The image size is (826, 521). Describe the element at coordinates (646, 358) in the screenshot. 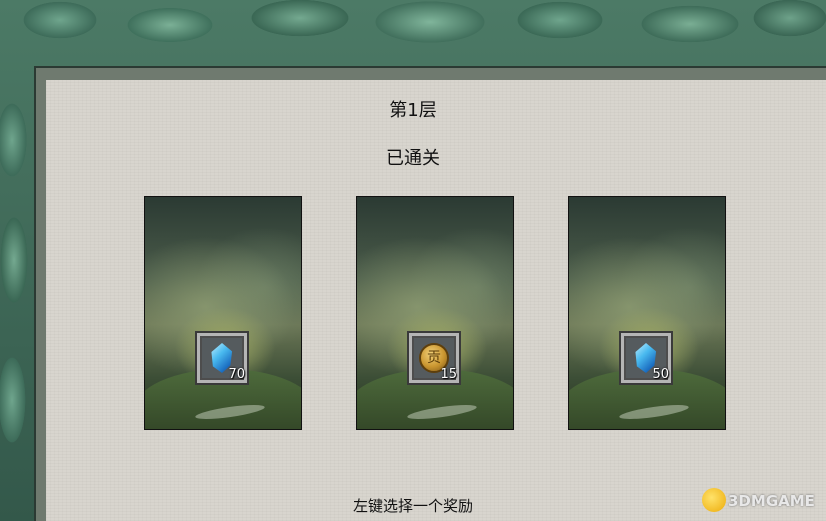

I see `reward-slot: 50` at that location.